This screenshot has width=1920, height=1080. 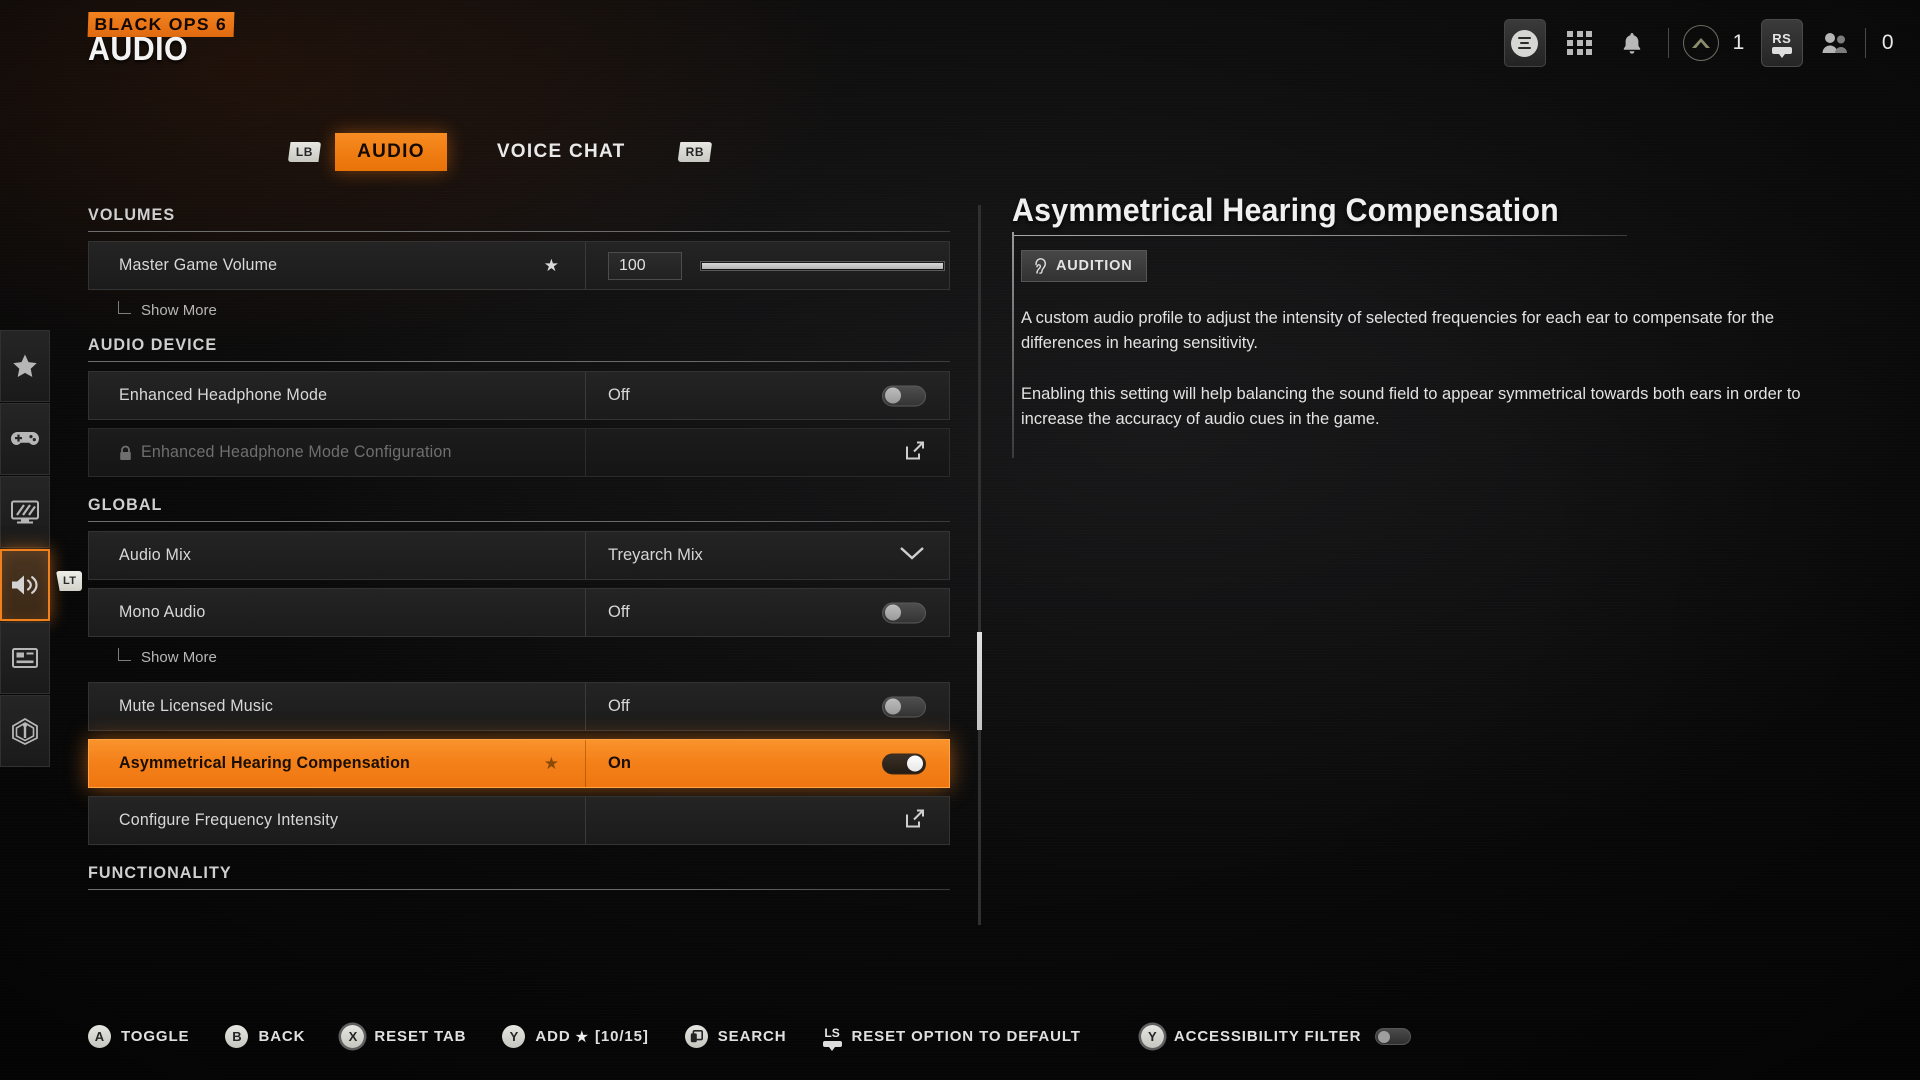 I want to click on button-b-icon: B, so click(x=237, y=1036).